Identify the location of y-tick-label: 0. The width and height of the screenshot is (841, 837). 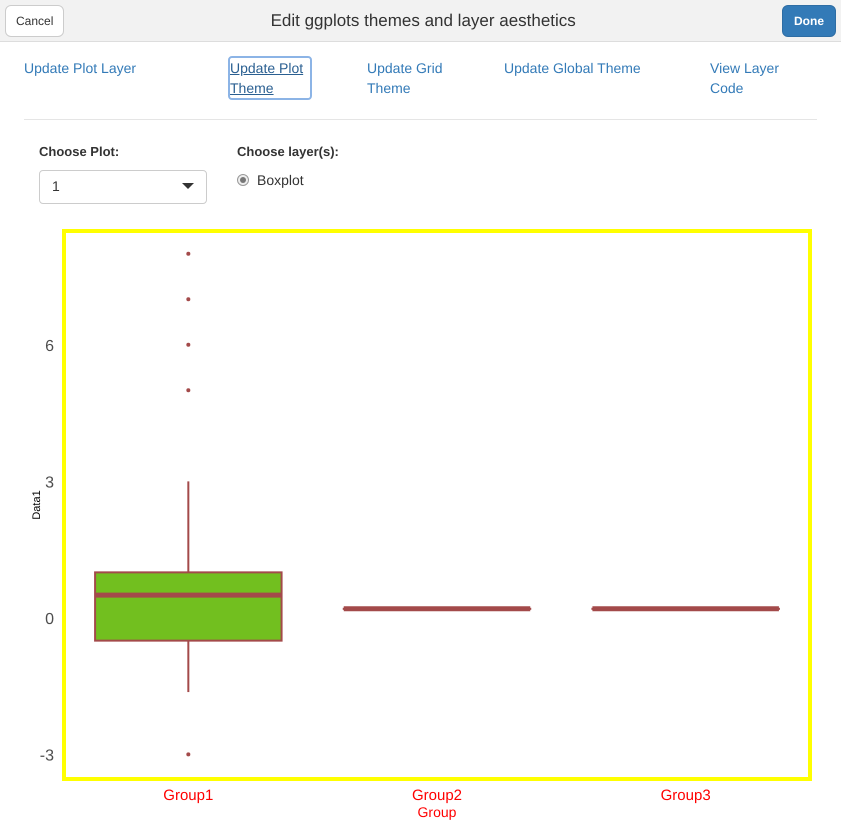
(49, 619).